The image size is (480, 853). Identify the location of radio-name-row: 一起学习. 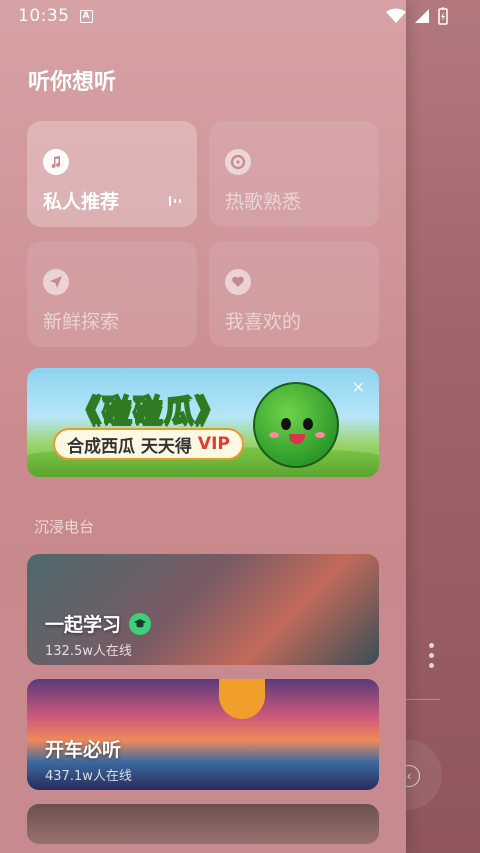
(98, 623).